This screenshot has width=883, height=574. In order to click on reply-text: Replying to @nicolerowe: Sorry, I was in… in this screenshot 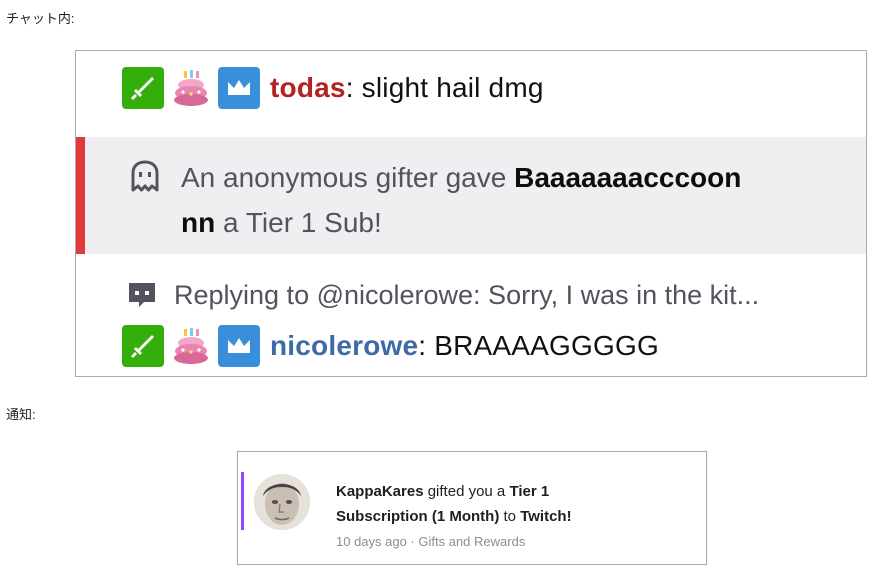, I will do `click(467, 294)`.